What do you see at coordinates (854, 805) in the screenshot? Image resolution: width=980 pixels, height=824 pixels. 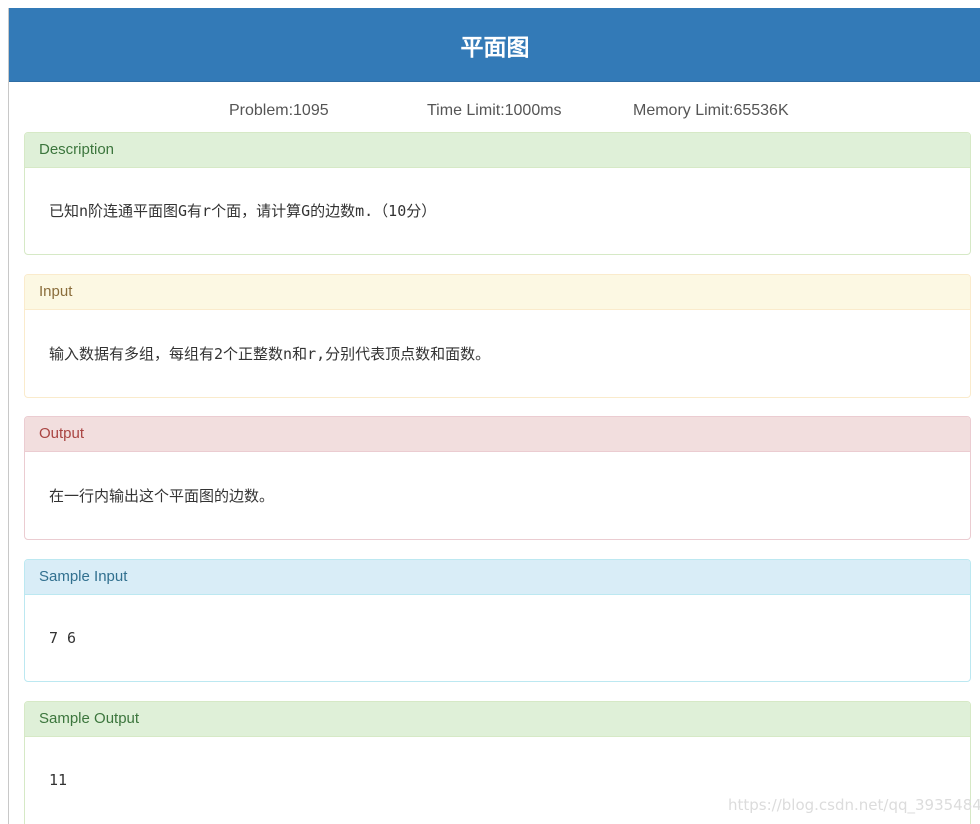 I see `csdn-watermark: https://blog.csdn.net/qq_39354847` at bounding box center [854, 805].